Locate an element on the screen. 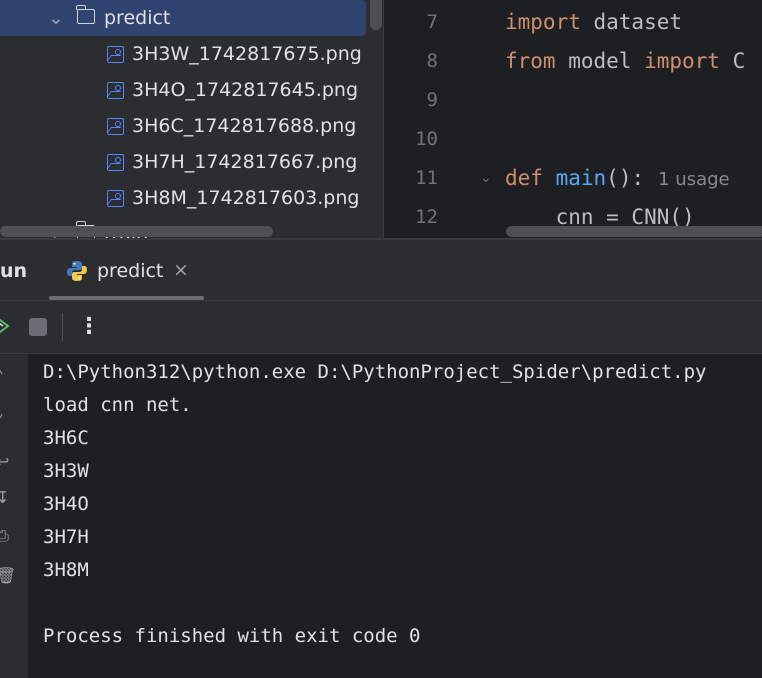 The image size is (762, 678). line-number: 8 is located at coordinates (432, 61).